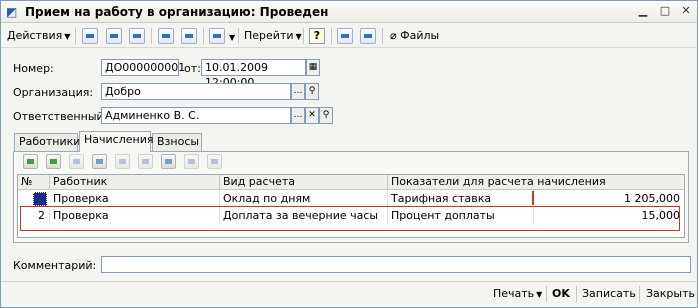 This screenshot has height=308, width=698. I want to click on post-document-icon, so click(166, 36).